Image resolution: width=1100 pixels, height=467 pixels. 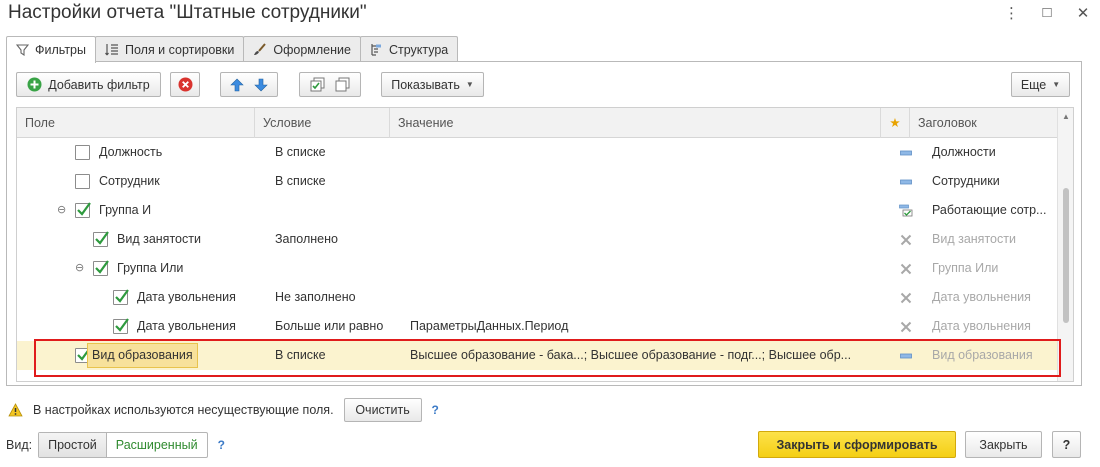 I want to click on tab-structure: Структура, so click(x=409, y=49).